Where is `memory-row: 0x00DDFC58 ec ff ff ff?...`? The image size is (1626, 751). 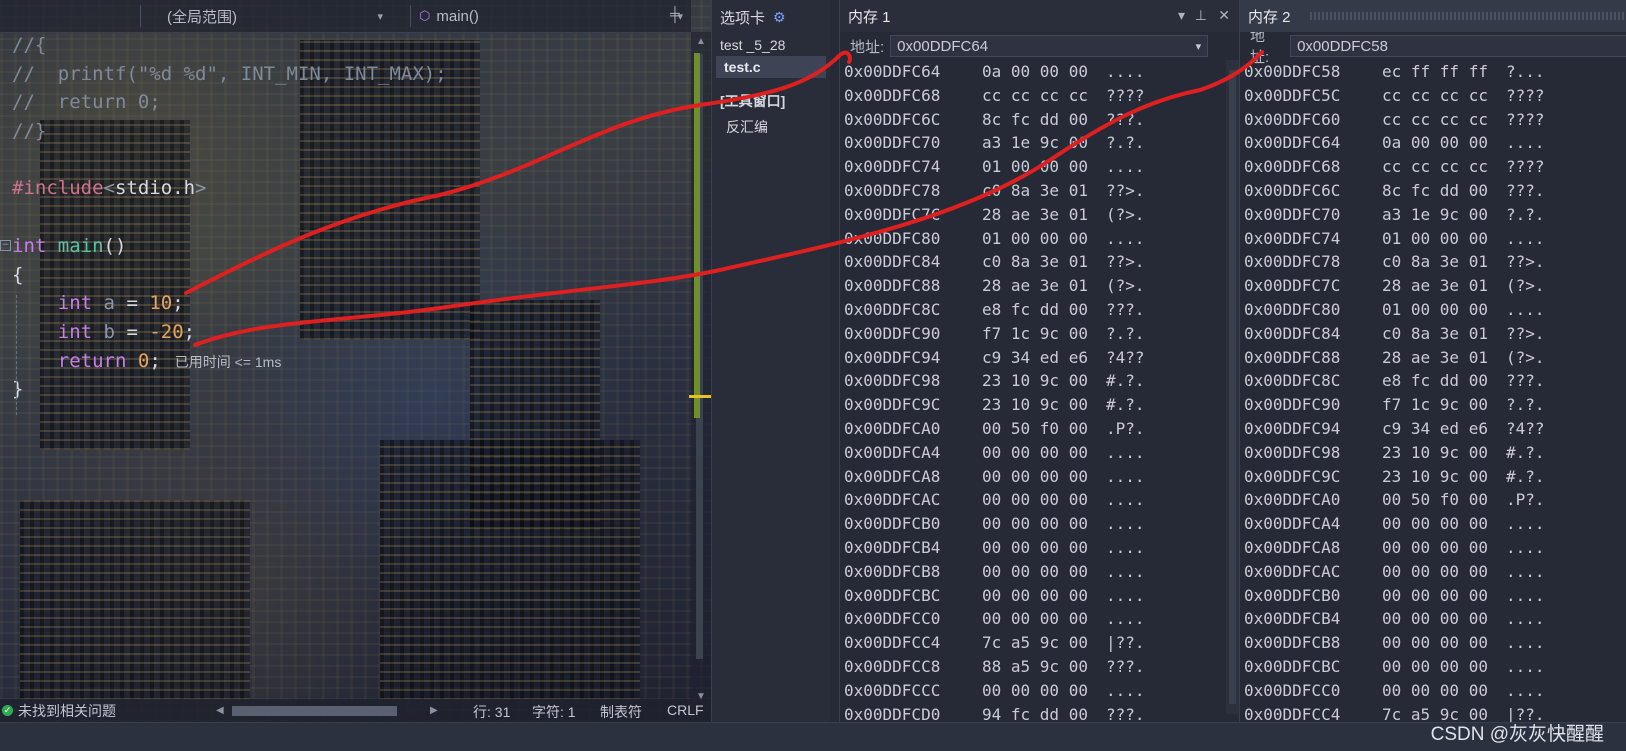
memory-row: 0x00DDFC58 ec ff ff ff?... is located at coordinates (1433, 72).